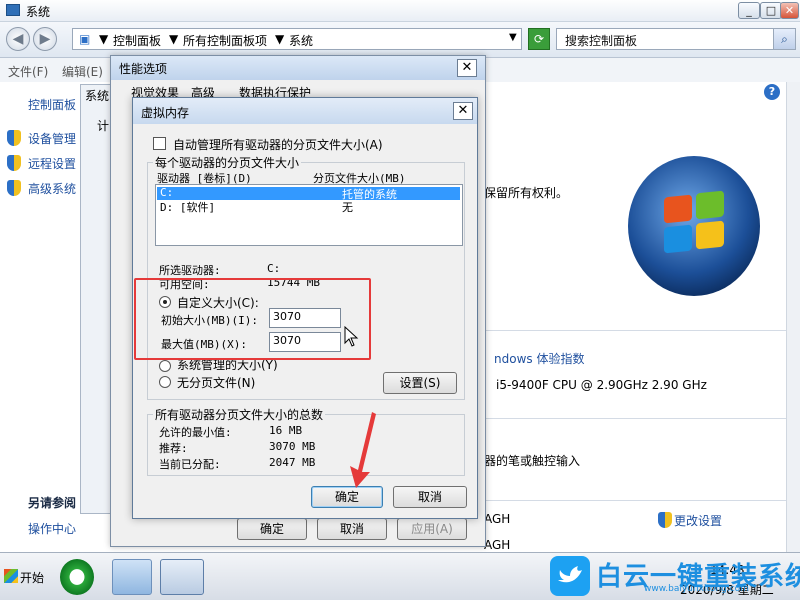 The height and width of the screenshot is (600, 800). I want to click on dialog-titlebar: 虚拟内存 ✕, so click(305, 111).